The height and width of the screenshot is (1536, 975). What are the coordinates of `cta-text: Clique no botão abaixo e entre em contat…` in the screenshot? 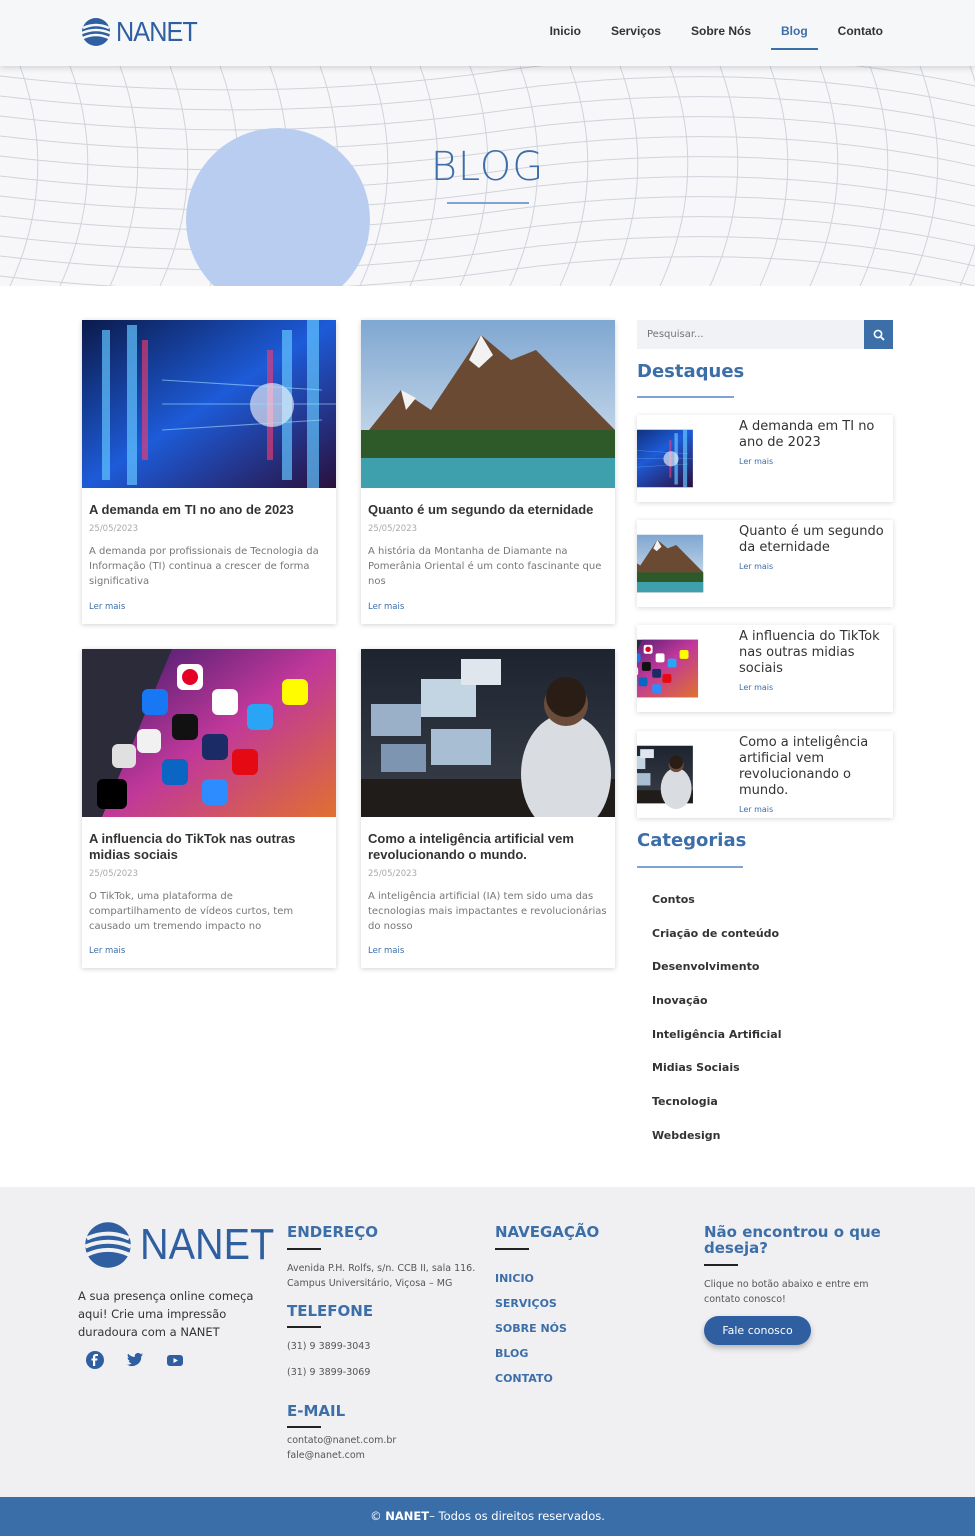 It's located at (786, 1292).